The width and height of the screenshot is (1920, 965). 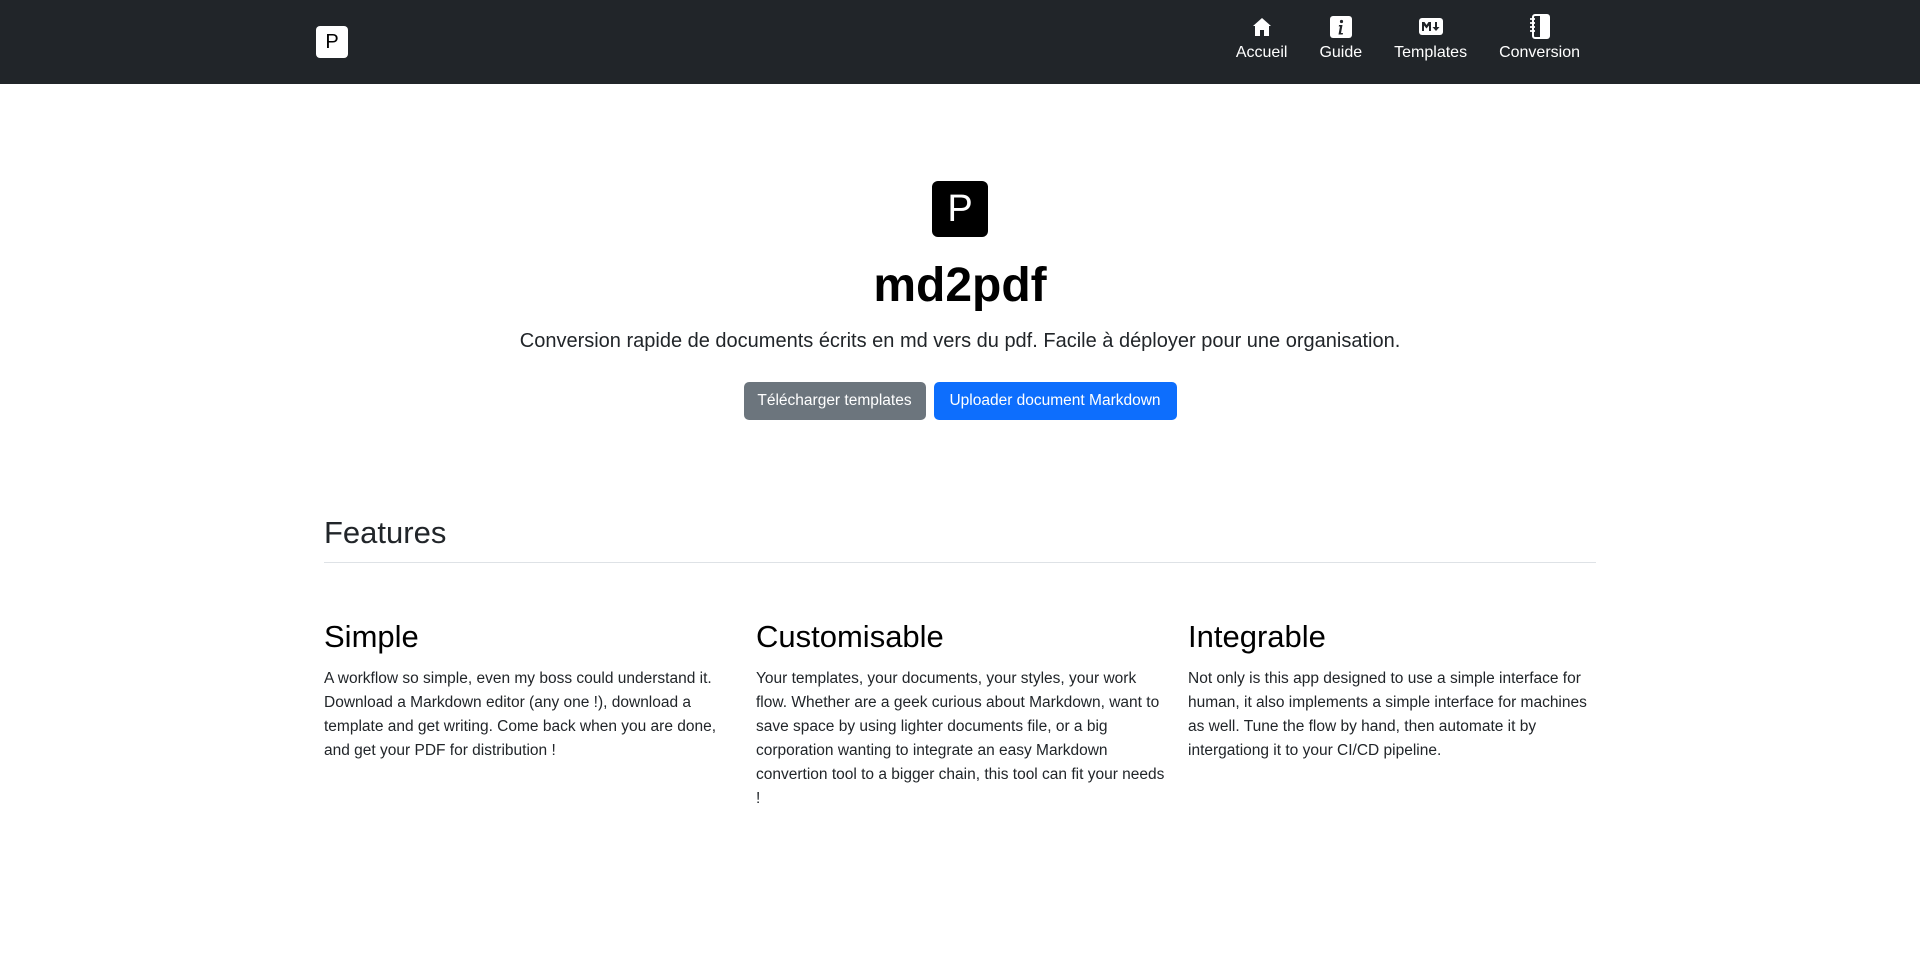 What do you see at coordinates (1430, 42) in the screenshot?
I see `nav-item-templates: Templates` at bounding box center [1430, 42].